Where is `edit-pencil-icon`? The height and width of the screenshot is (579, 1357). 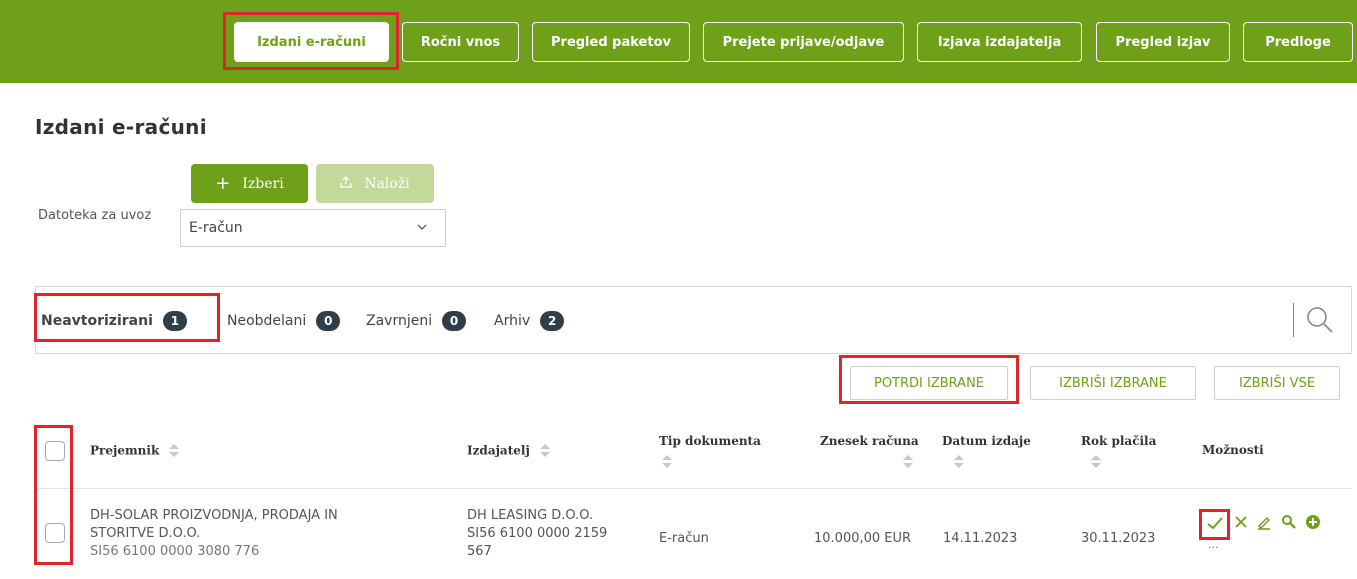
edit-pencil-icon is located at coordinates (1264, 524).